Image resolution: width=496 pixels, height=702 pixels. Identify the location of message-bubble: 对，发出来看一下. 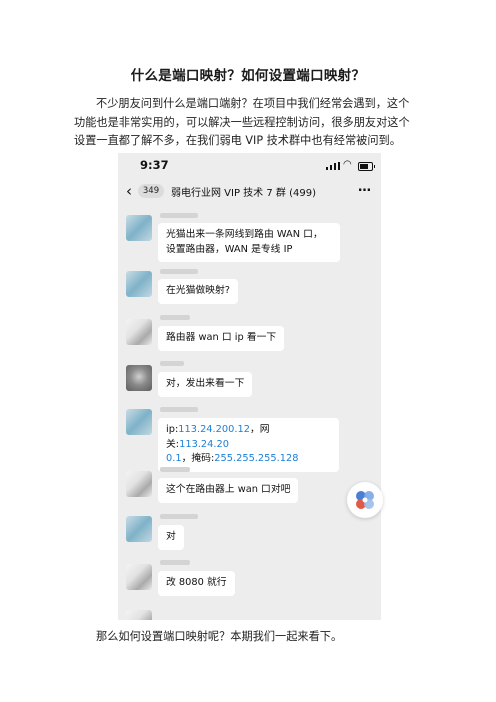
(205, 384).